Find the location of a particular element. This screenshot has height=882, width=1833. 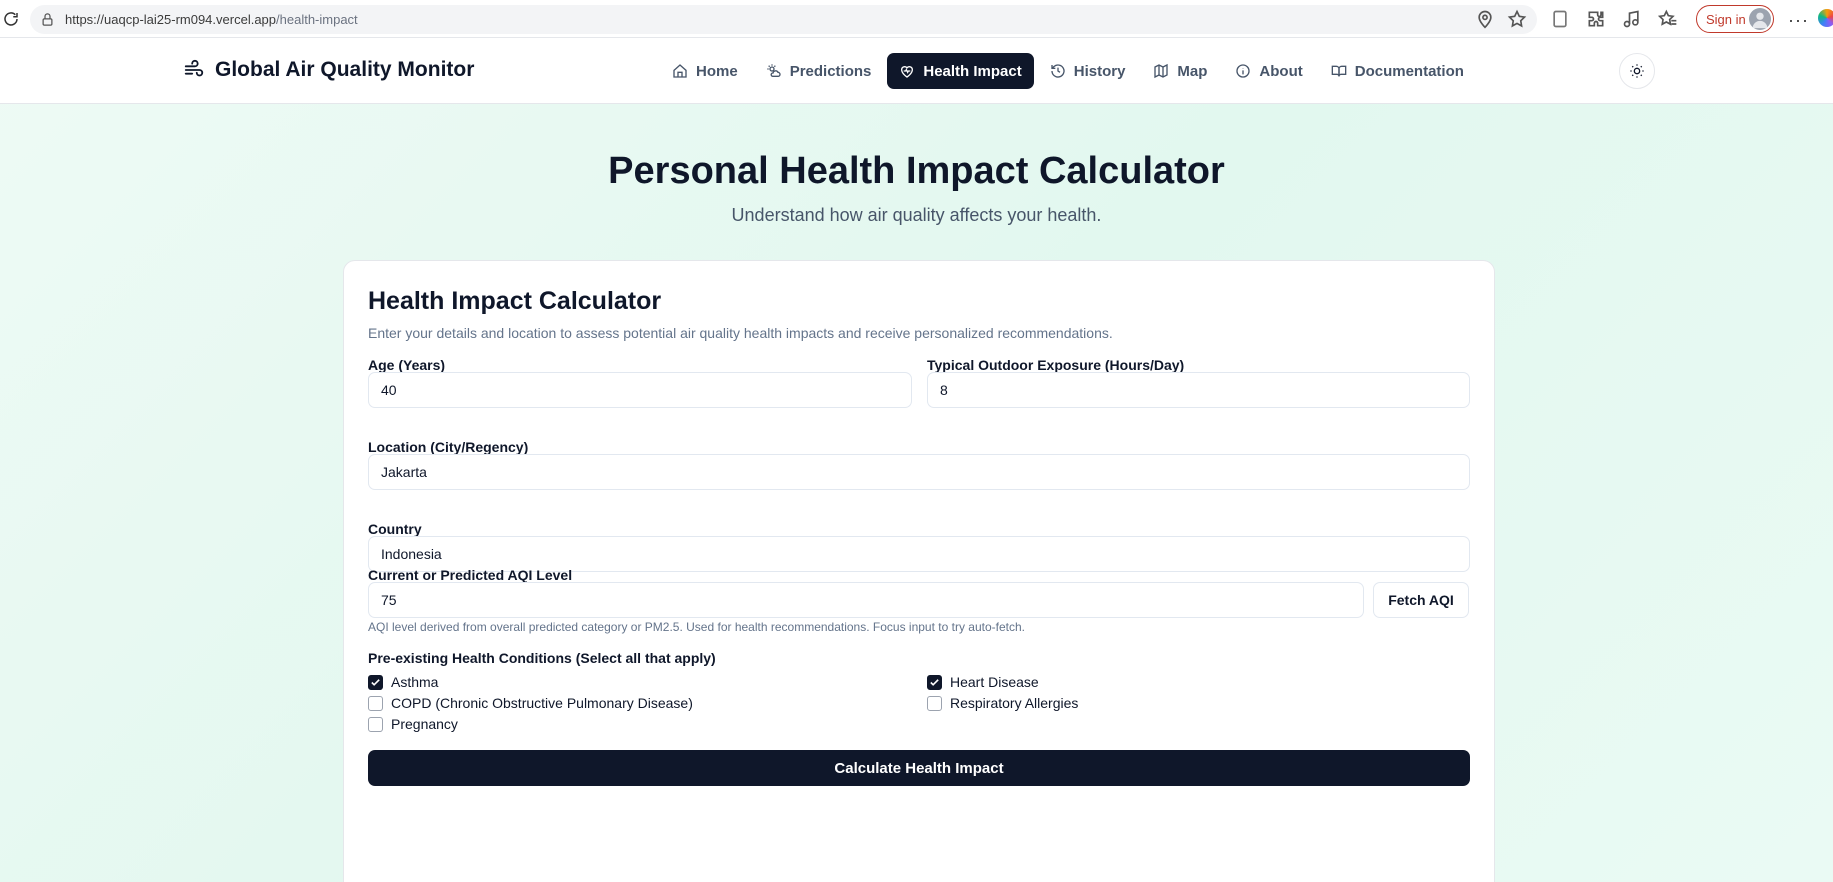

url-host: https://uaqcp-lai25-rm094.vercel.app is located at coordinates (171, 19).